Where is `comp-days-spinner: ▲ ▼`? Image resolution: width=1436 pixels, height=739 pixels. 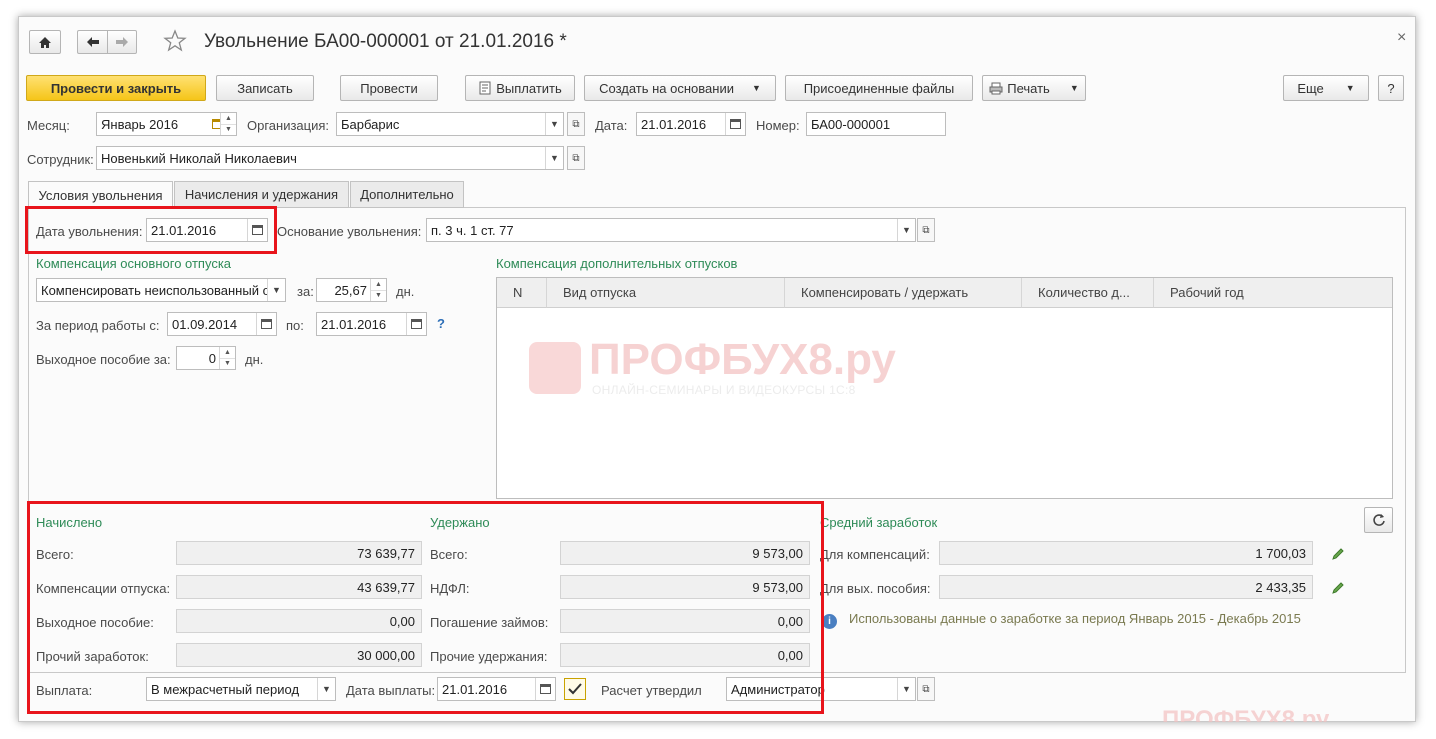 comp-days-spinner: ▲ ▼ is located at coordinates (378, 290).